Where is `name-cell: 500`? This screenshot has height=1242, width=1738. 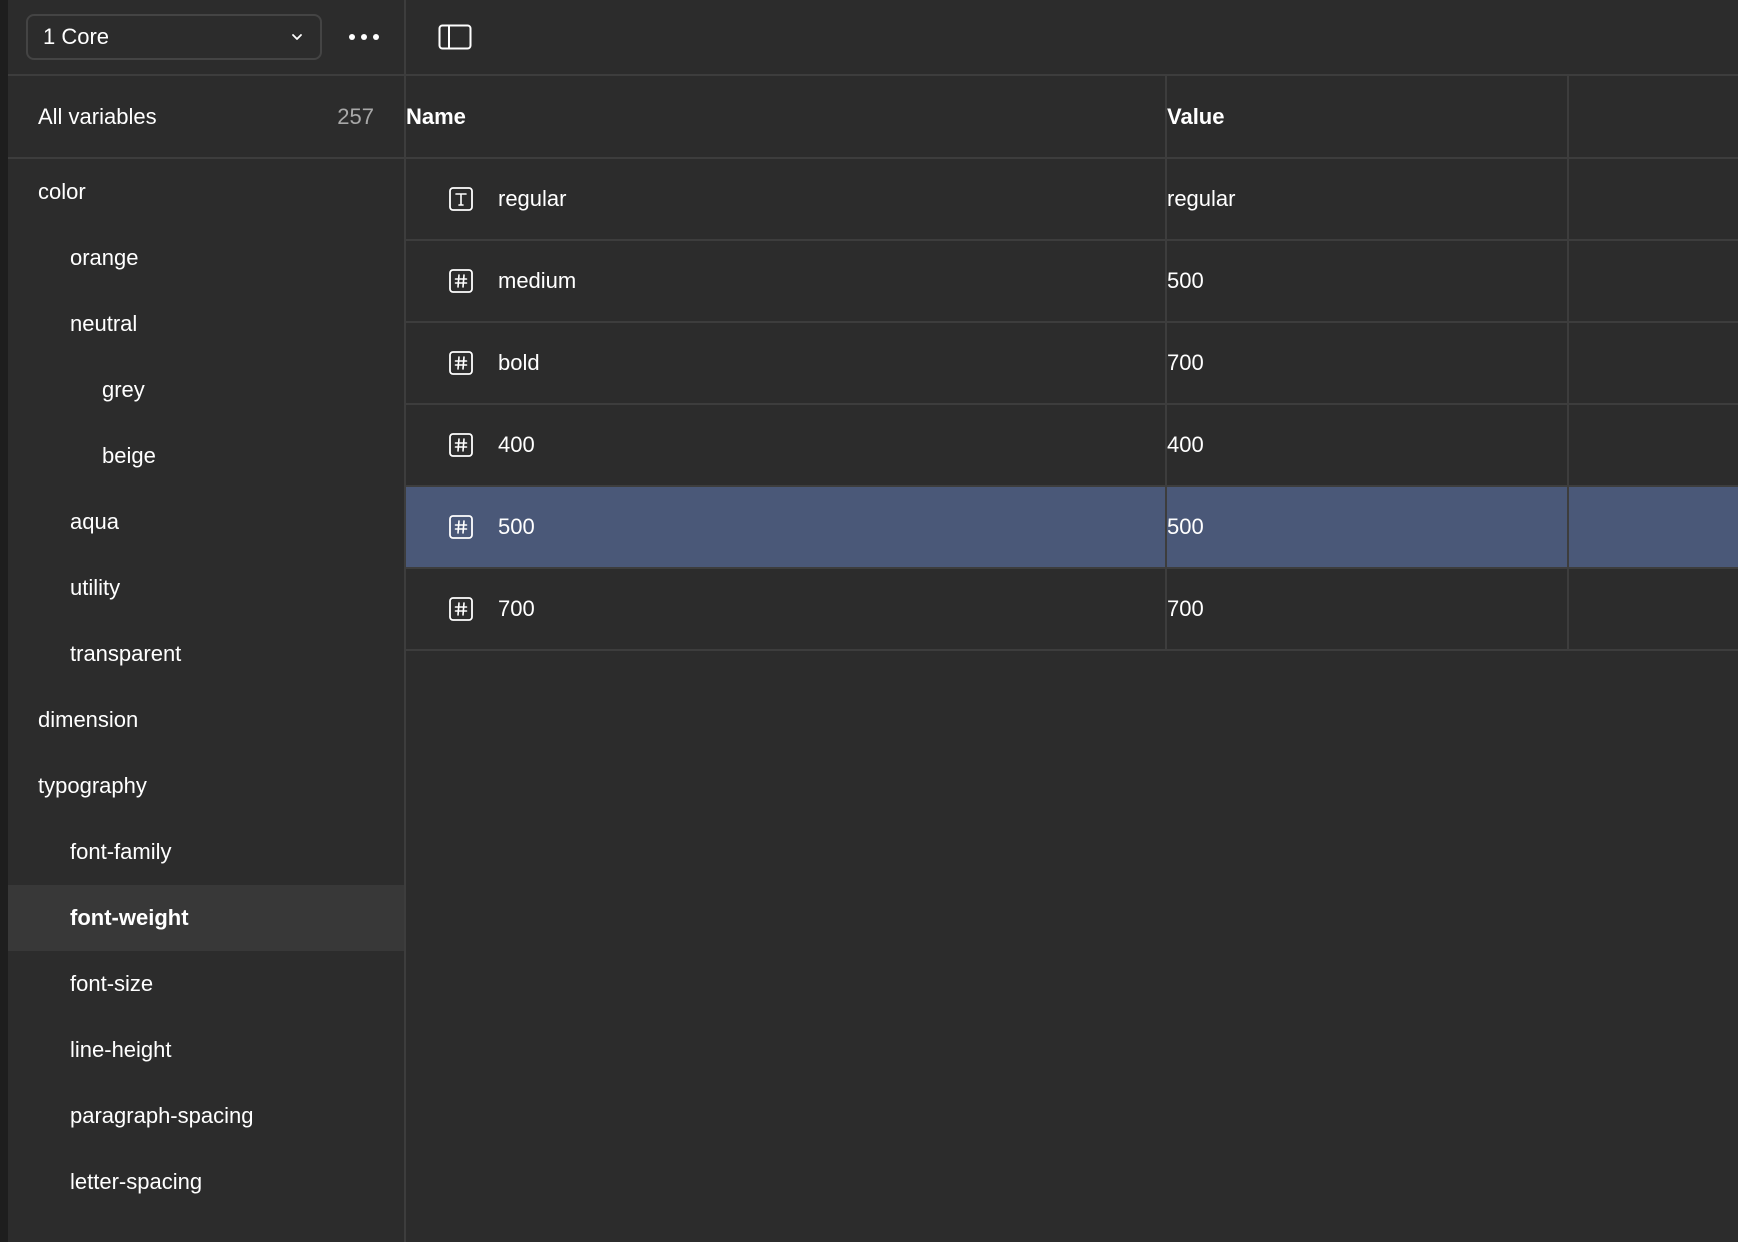
name-cell: 500 is located at coordinates (786, 527).